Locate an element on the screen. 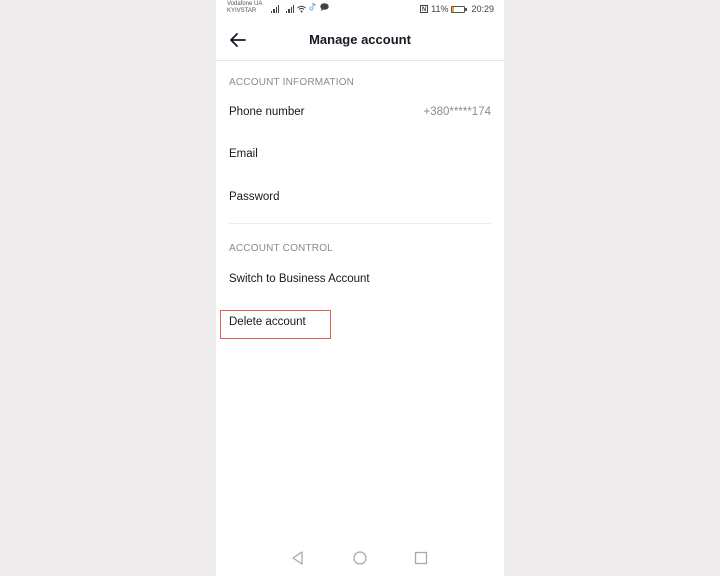 The image size is (720, 576). back-triangle-icon is located at coordinates (297, 558).